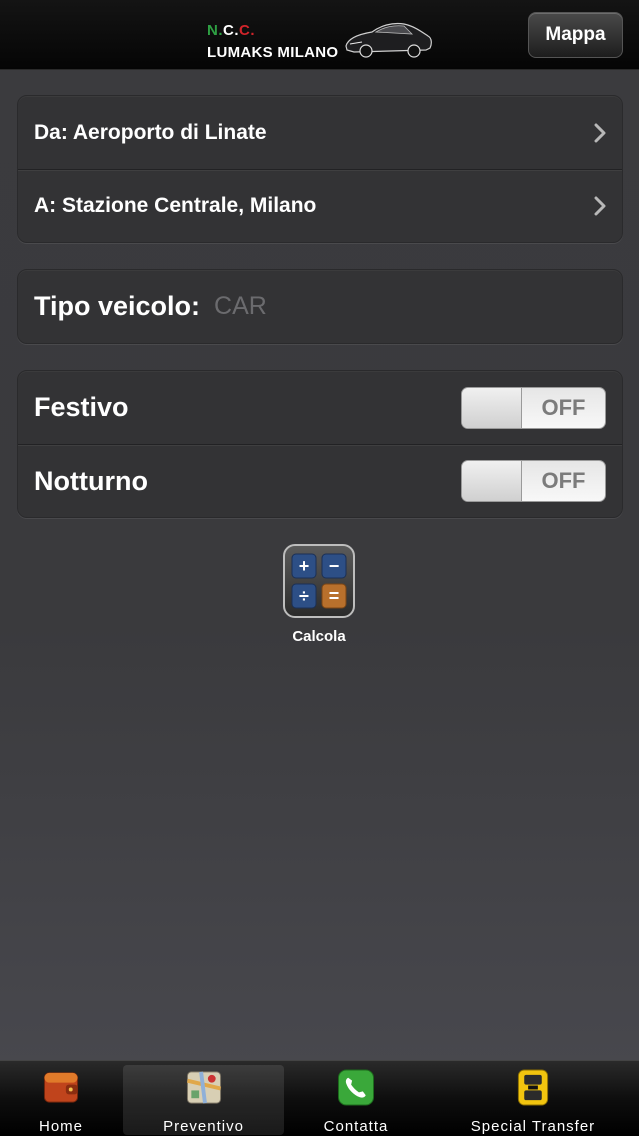 Image resolution: width=639 pixels, height=1136 pixels. I want to click on map-button: Mappa, so click(575, 35).